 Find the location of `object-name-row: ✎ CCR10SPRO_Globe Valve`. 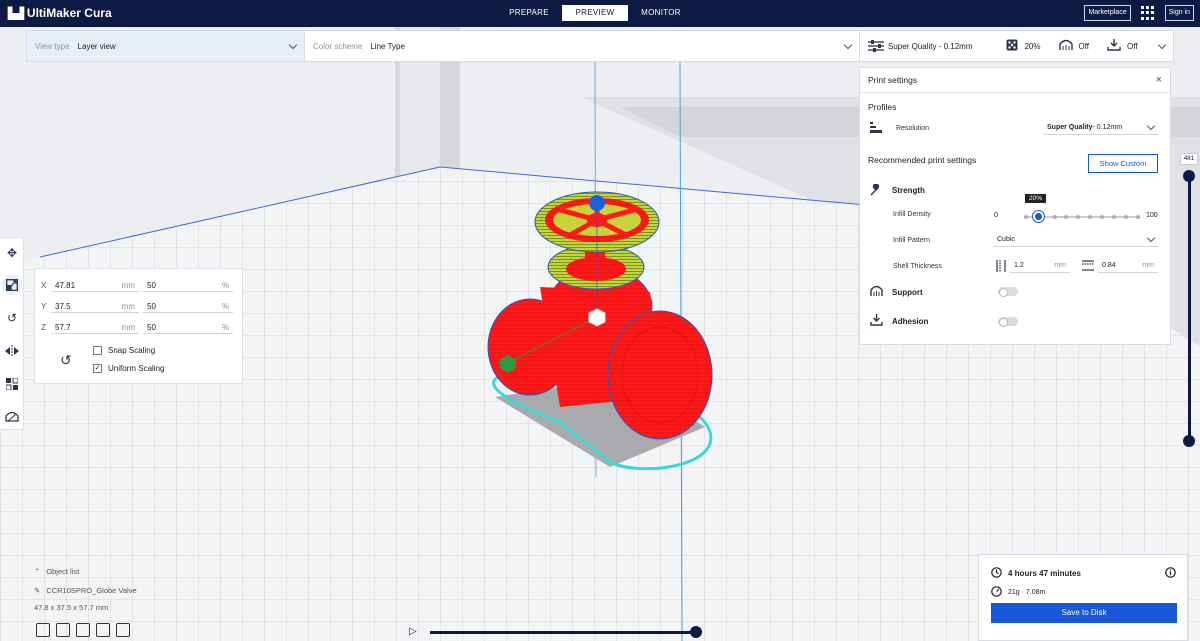

object-name-row: ✎ CCR10SPRO_Globe Valve is located at coordinates (85, 590).